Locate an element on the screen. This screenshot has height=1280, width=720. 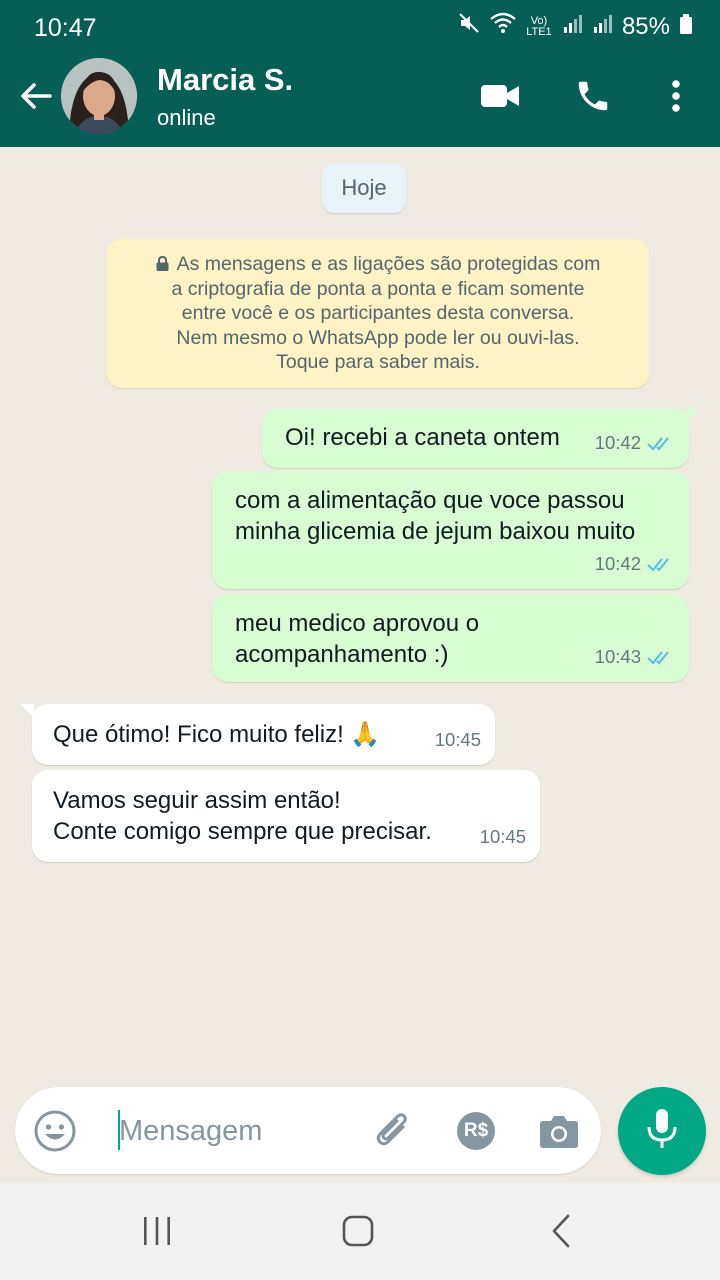
chat-header: 10:47 Vo) LTE1 85% Marcia S. online is located at coordinates (360, 73).